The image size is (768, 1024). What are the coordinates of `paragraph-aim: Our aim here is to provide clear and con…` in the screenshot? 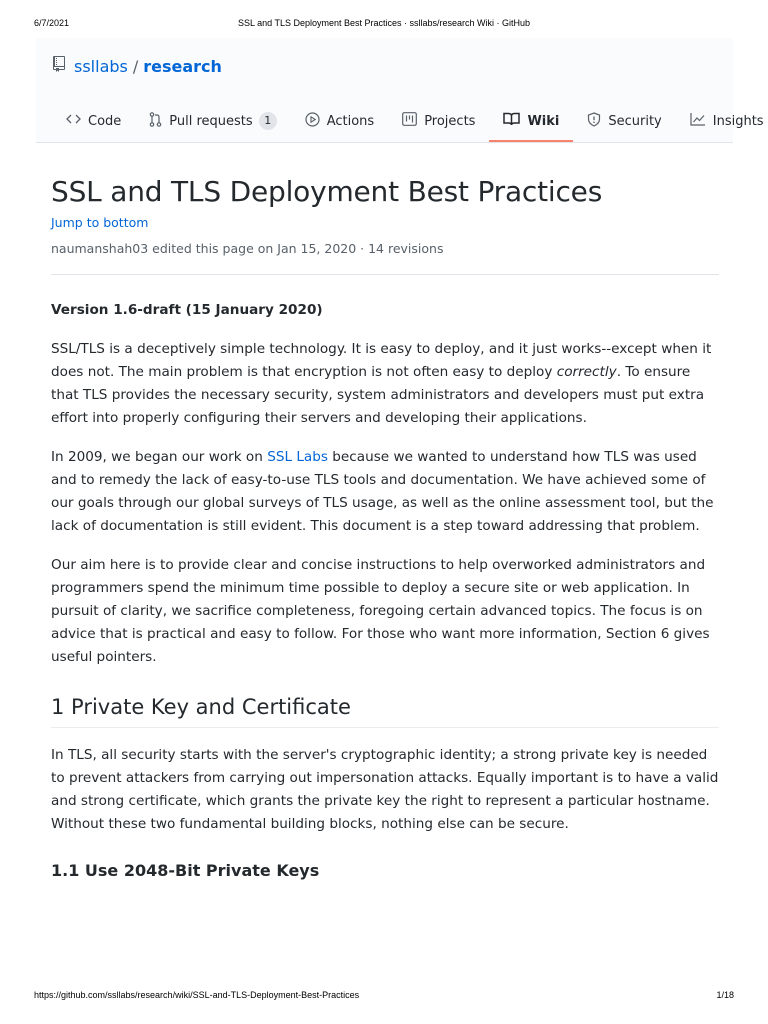 It's located at (380, 611).